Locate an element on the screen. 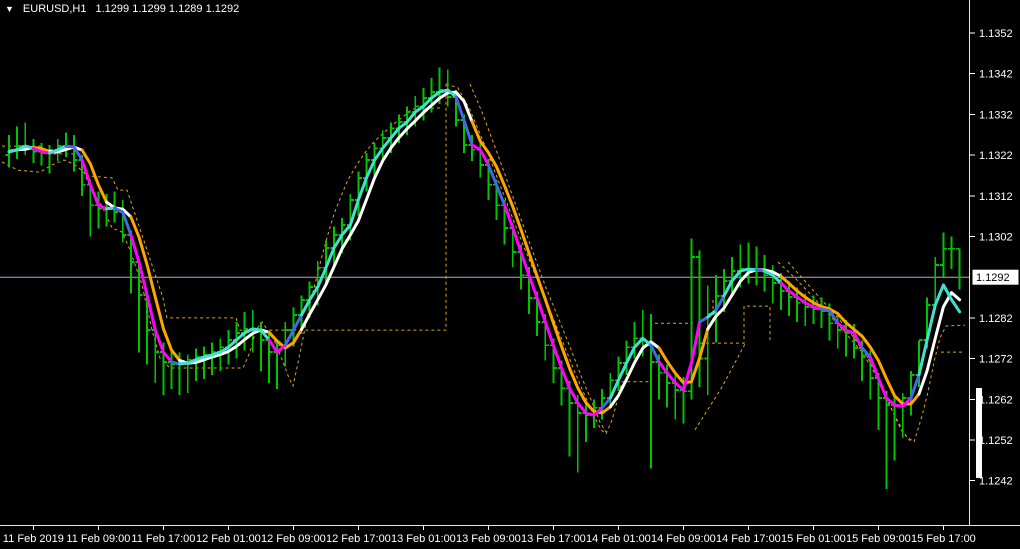 Image resolution: width=1020 pixels, height=549 pixels. svg-text: 1.1292 is located at coordinates (993, 278).